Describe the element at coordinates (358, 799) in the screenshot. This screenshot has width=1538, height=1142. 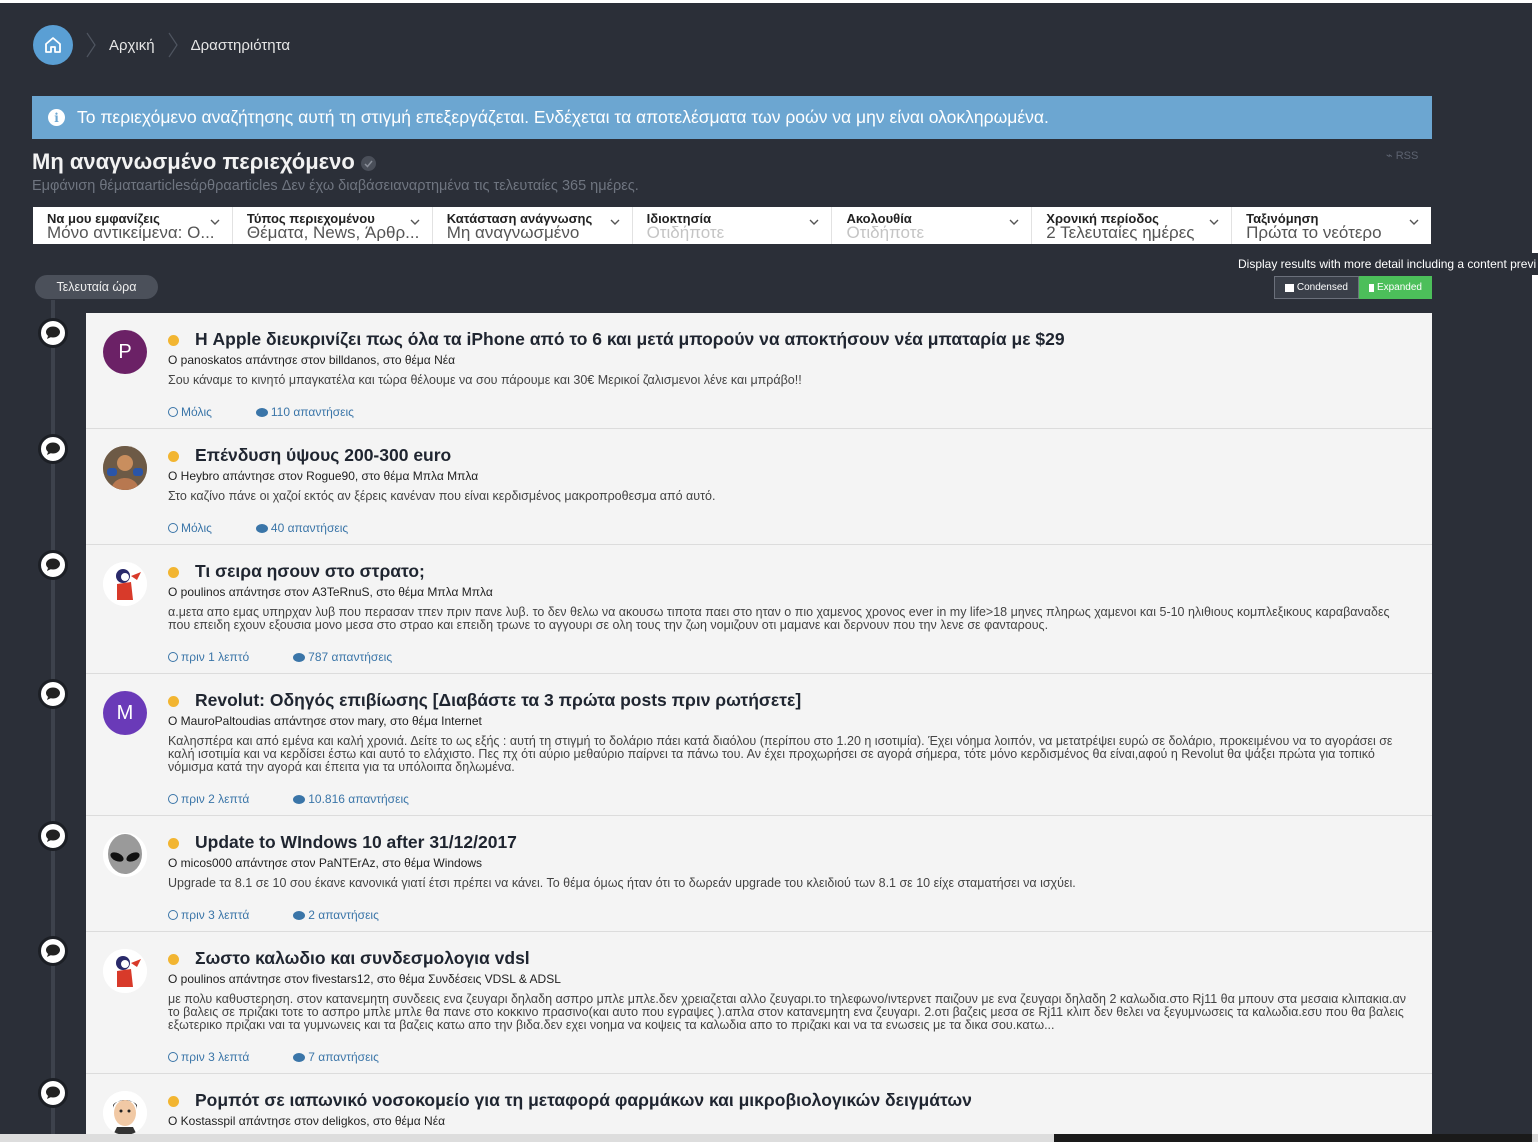
I see `item-replies-label: 10.816 απαντήσεις` at that location.